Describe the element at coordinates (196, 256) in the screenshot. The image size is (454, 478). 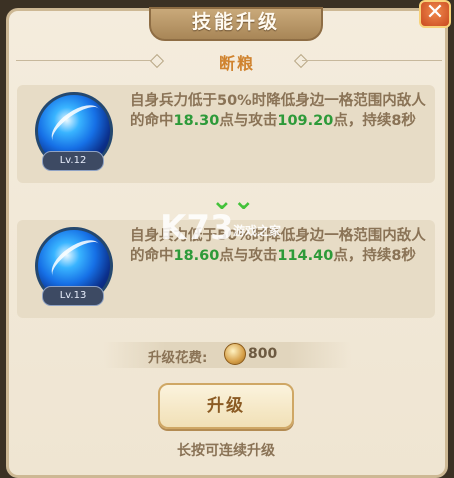
I see `accuracy-value: 18.60` at that location.